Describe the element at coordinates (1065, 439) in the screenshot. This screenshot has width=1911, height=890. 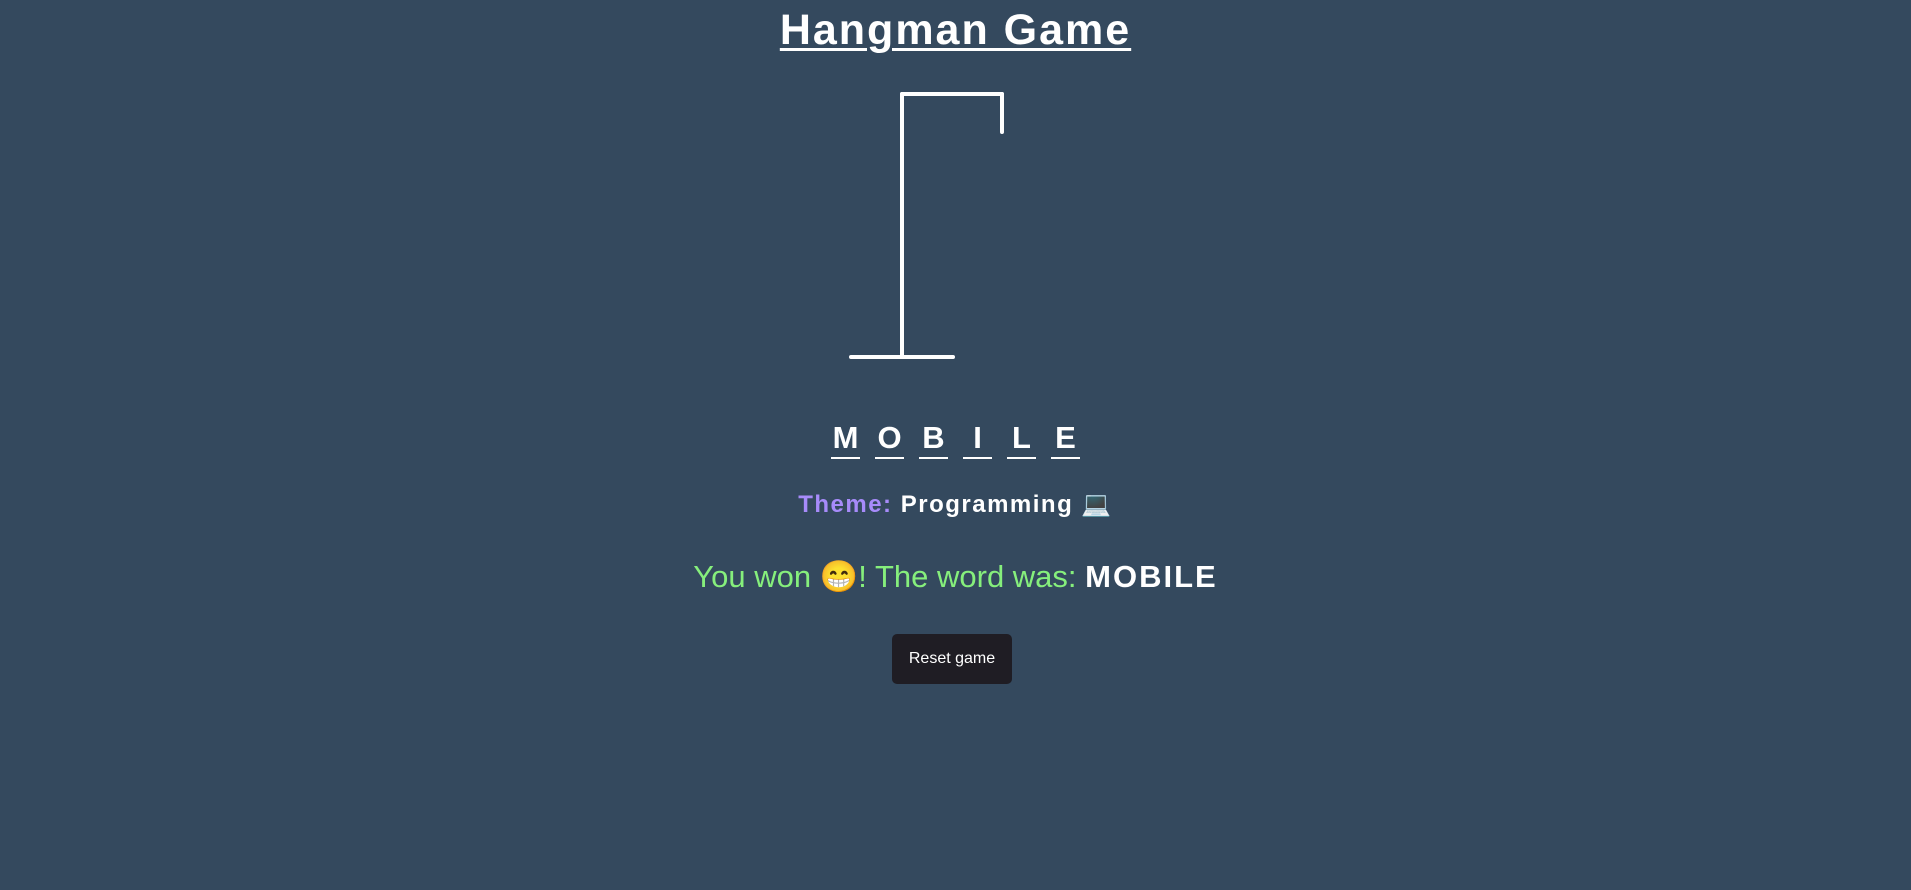
I see `letter-slot: E` at that location.